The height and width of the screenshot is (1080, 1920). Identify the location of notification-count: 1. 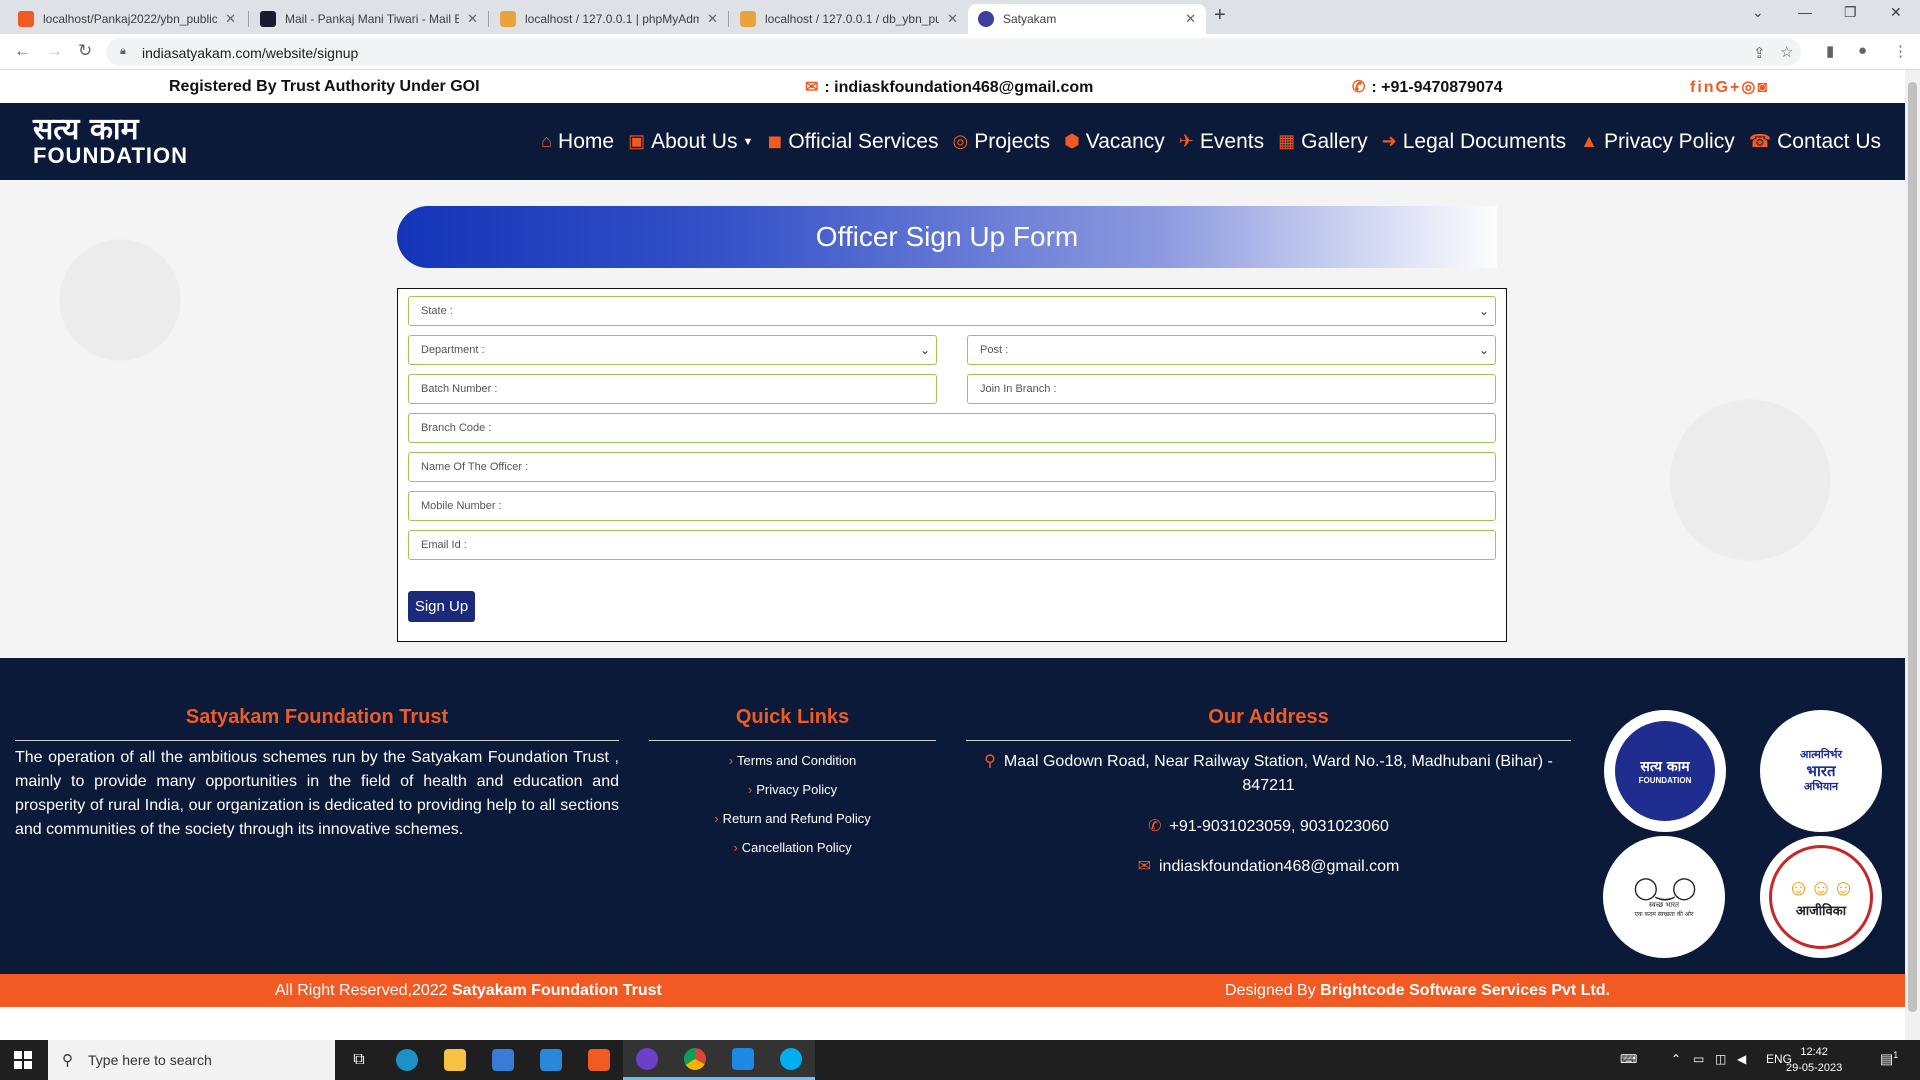
(1896, 1055).